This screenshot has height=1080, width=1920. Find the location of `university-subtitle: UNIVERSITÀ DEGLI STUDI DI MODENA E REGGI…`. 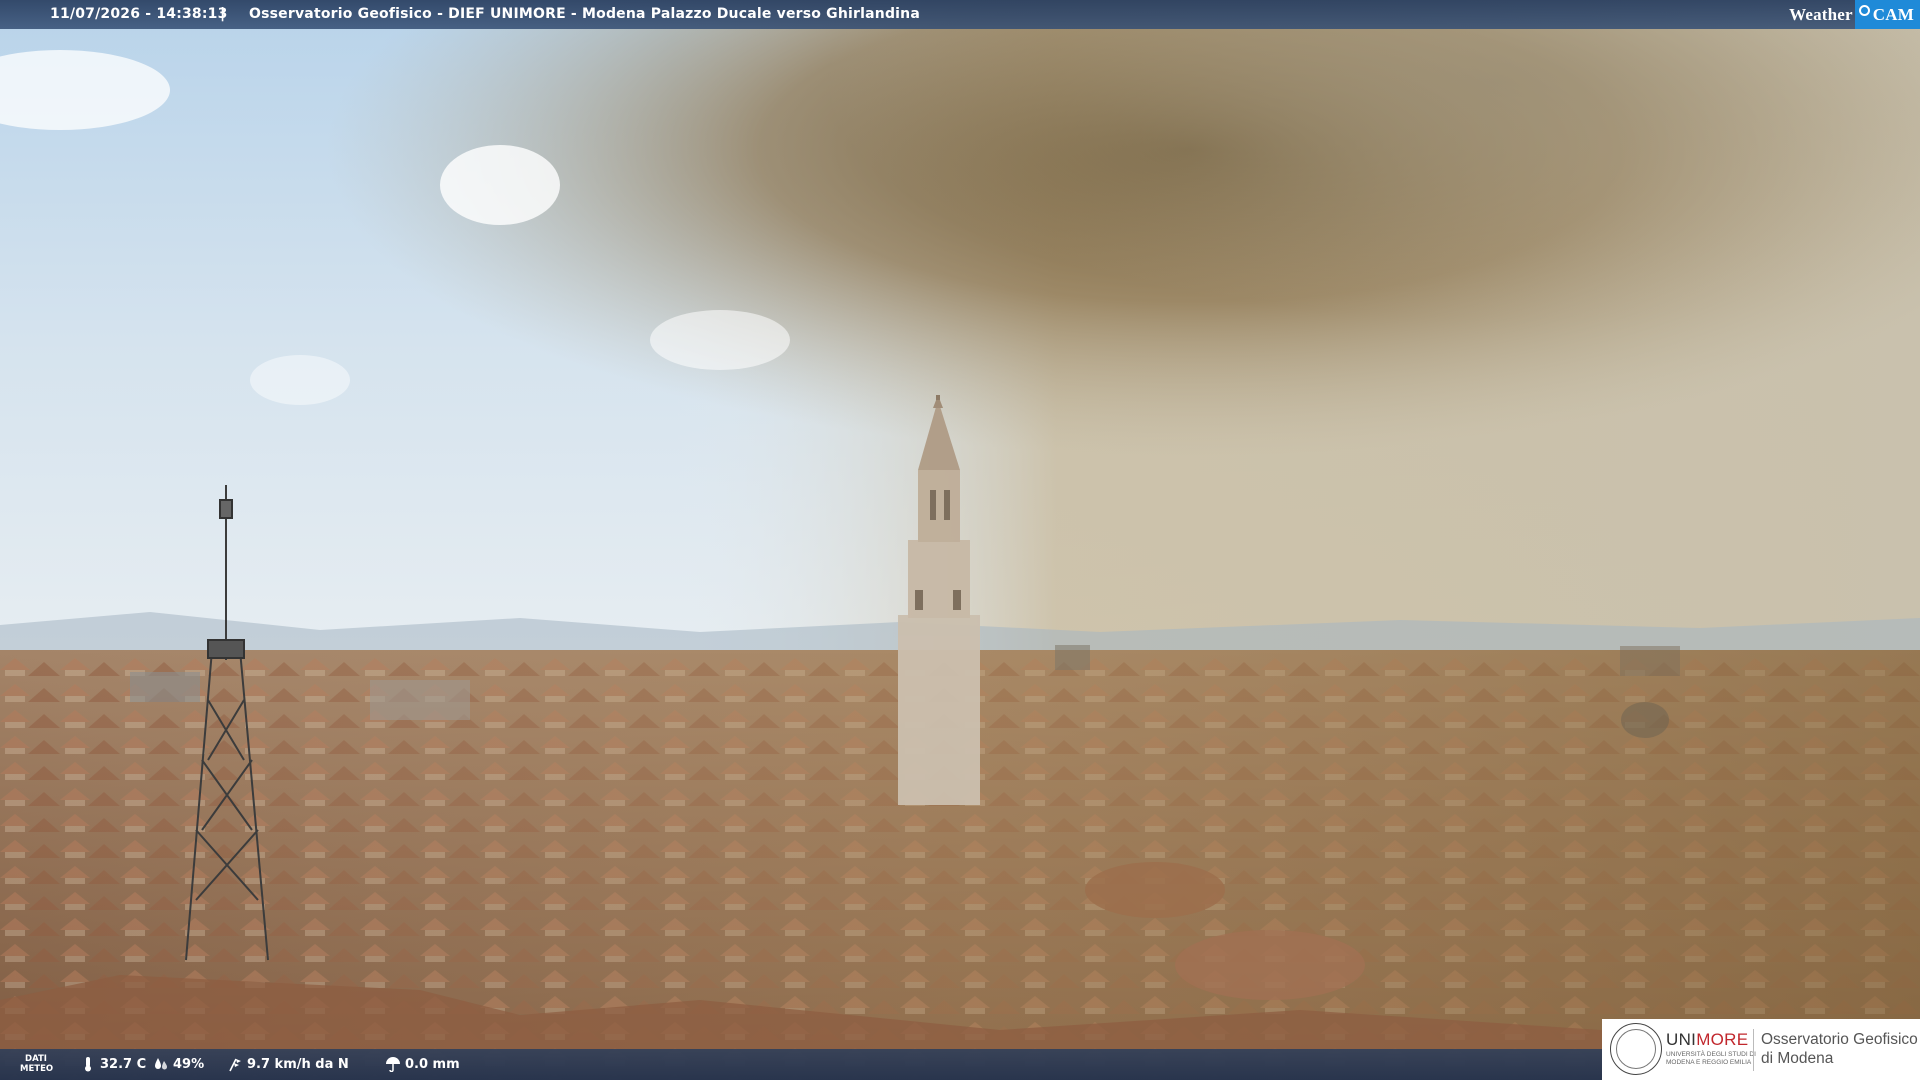

university-subtitle: UNIVERSITÀ DEGLI STUDI DI MODENA E REGGI… is located at coordinates (1711, 1058).